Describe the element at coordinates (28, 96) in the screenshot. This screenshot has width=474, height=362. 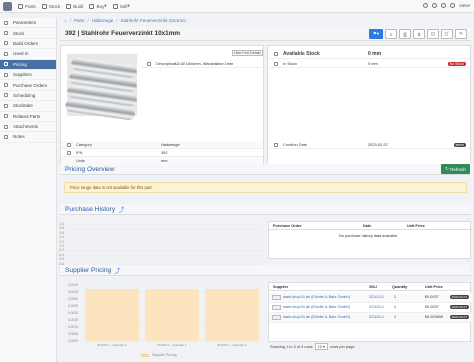
I see `sidebar-item-scheduling: Scheduling` at that location.